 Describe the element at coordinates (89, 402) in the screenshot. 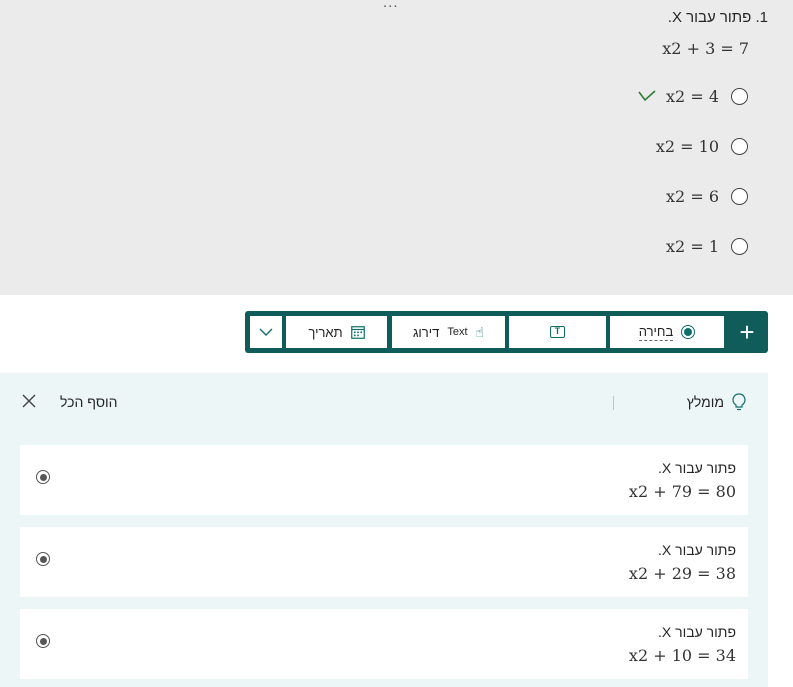

I see `add-all-button: הוסף הכל` at that location.